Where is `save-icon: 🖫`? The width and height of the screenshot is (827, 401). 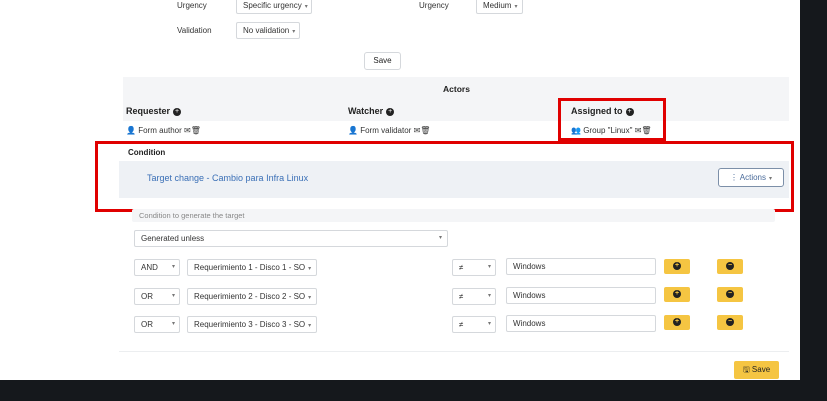
save-icon: 🖫 is located at coordinates (746, 369).